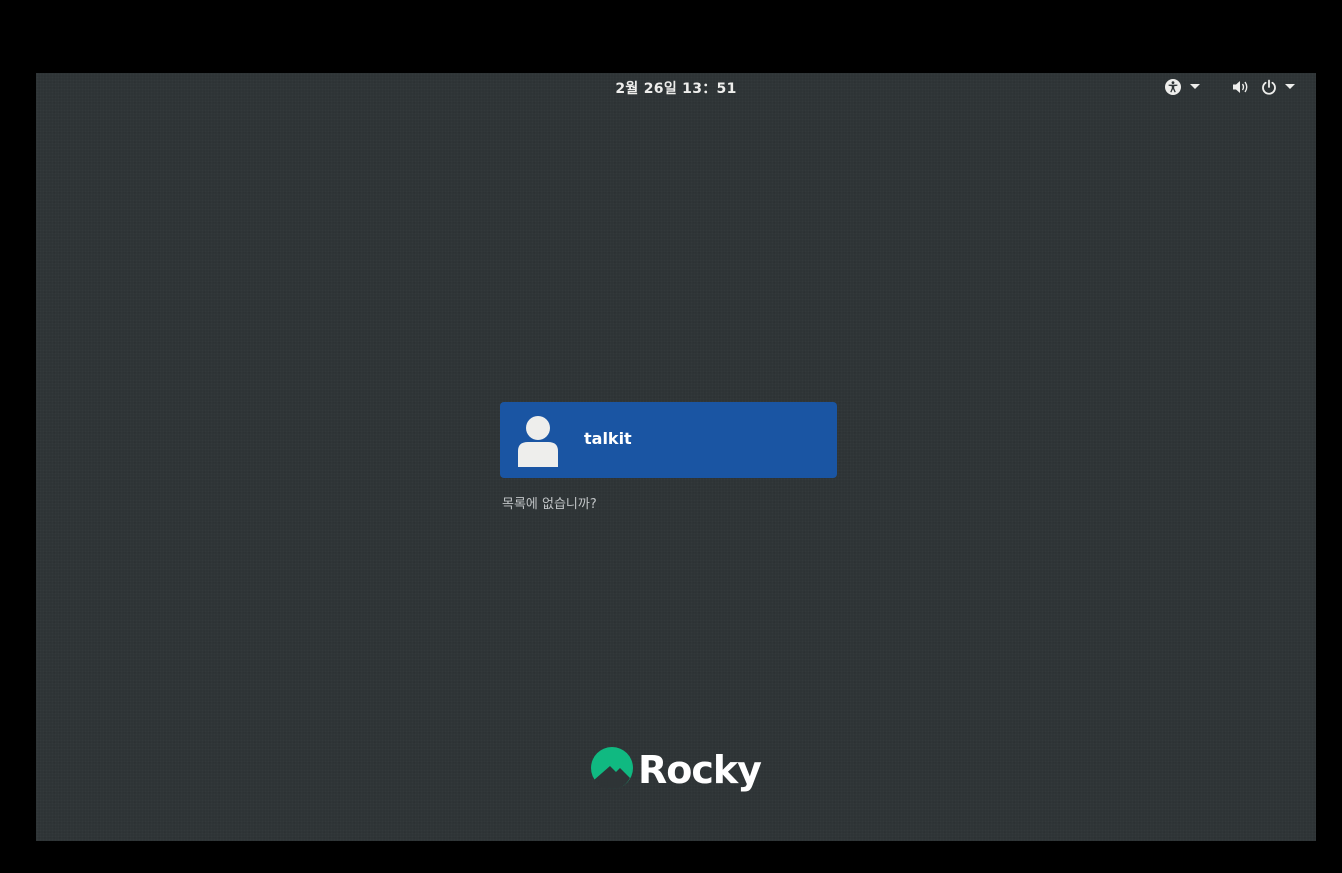 Image resolution: width=1342 pixels, height=873 pixels. I want to click on user-list: talkit, so click(668, 440).